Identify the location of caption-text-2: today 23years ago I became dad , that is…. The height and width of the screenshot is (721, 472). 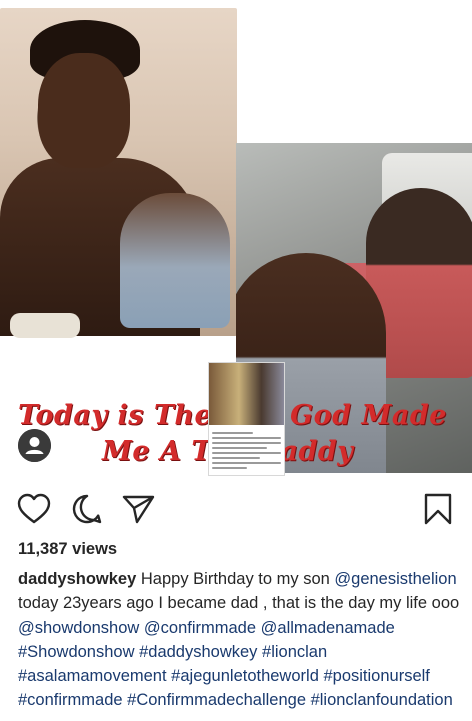
(239, 603).